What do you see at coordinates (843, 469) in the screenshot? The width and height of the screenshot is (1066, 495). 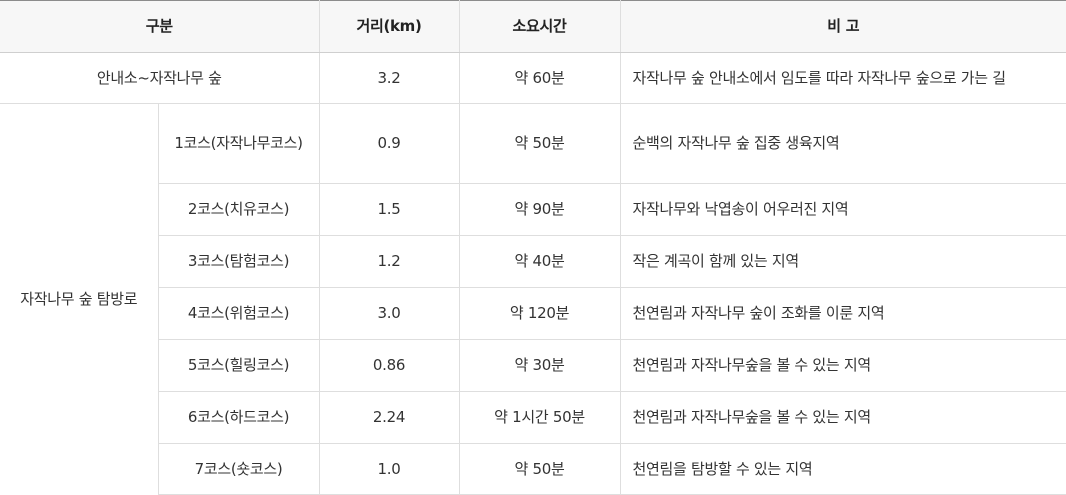 I see `course-note: 천연림을 탐방할 수 있는 지역` at bounding box center [843, 469].